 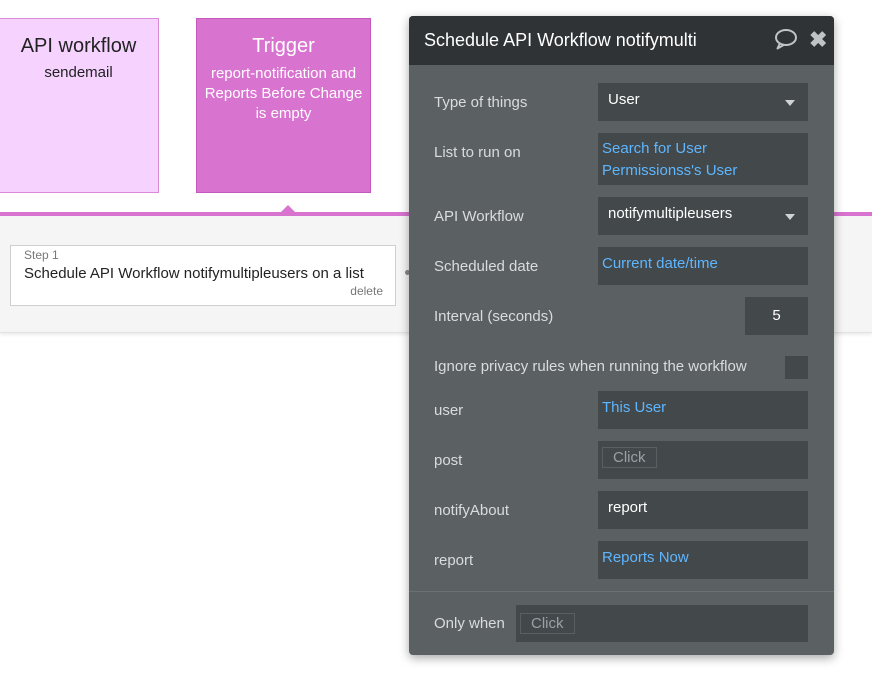 What do you see at coordinates (469, 623) in the screenshot?
I see `only-when-label: Only when` at bounding box center [469, 623].